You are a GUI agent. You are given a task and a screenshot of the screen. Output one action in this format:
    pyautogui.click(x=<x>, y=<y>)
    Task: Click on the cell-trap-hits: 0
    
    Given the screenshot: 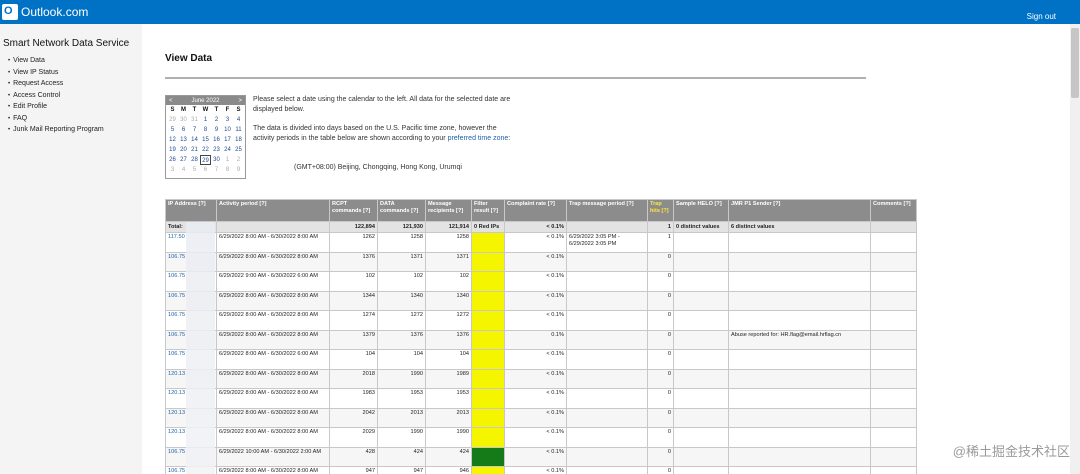 What is the action you would take?
    pyautogui.click(x=660, y=417)
    